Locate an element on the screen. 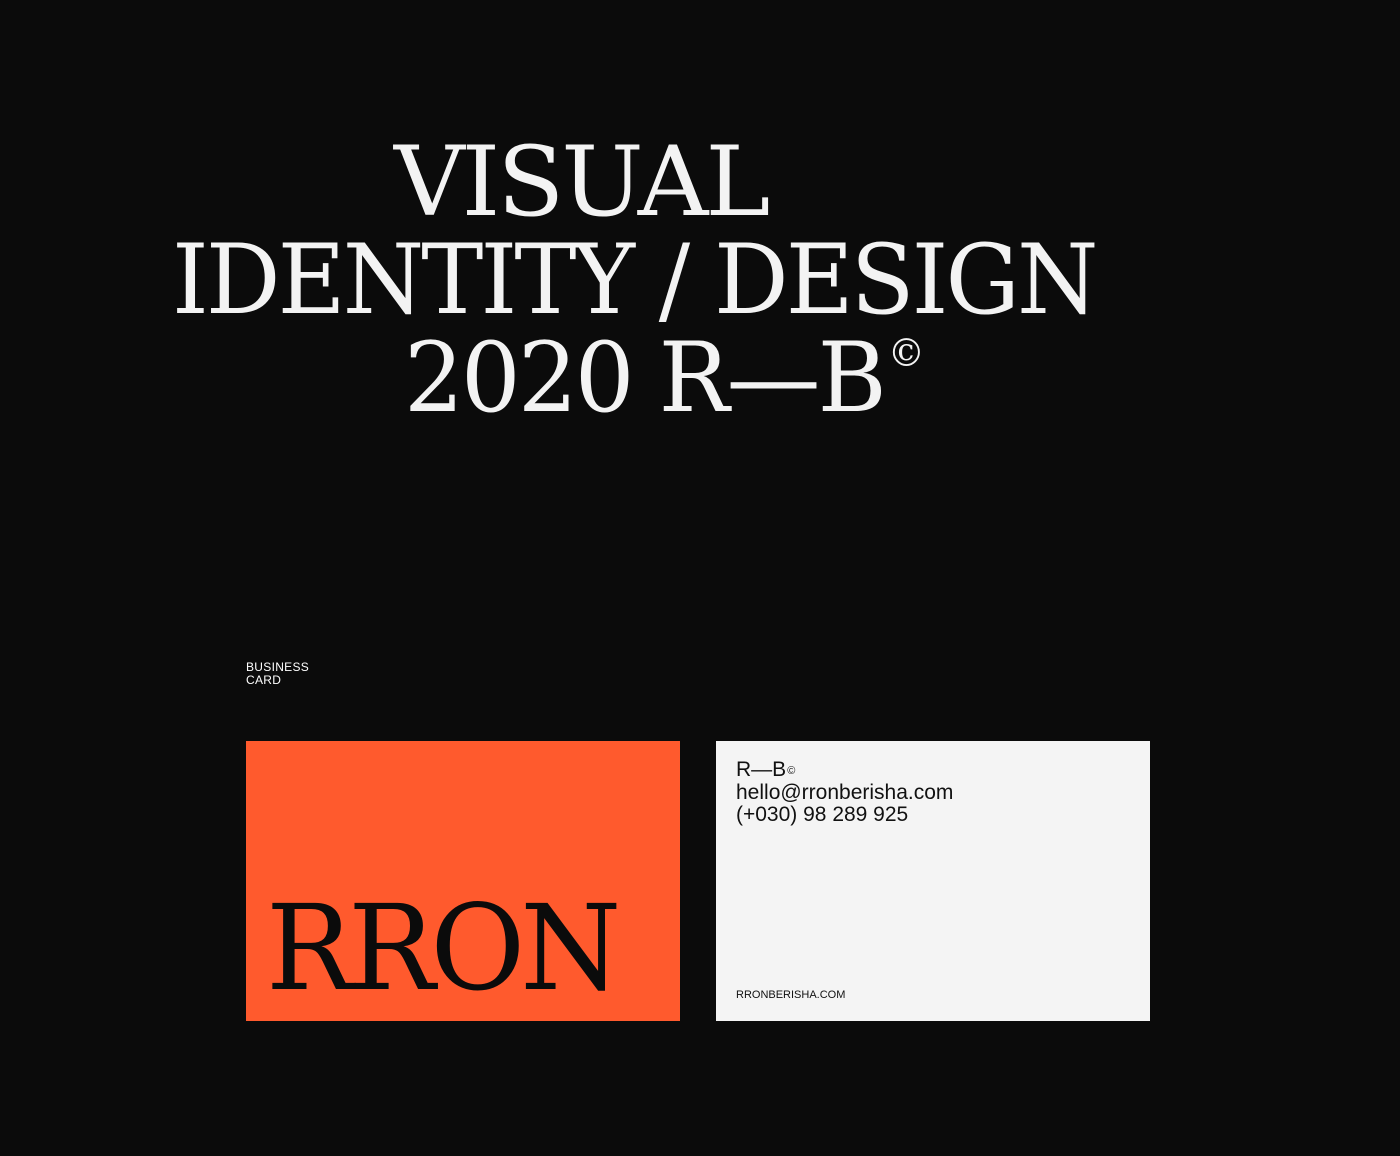 The image size is (1400, 1156). business-card-front: RRON is located at coordinates (463, 881).